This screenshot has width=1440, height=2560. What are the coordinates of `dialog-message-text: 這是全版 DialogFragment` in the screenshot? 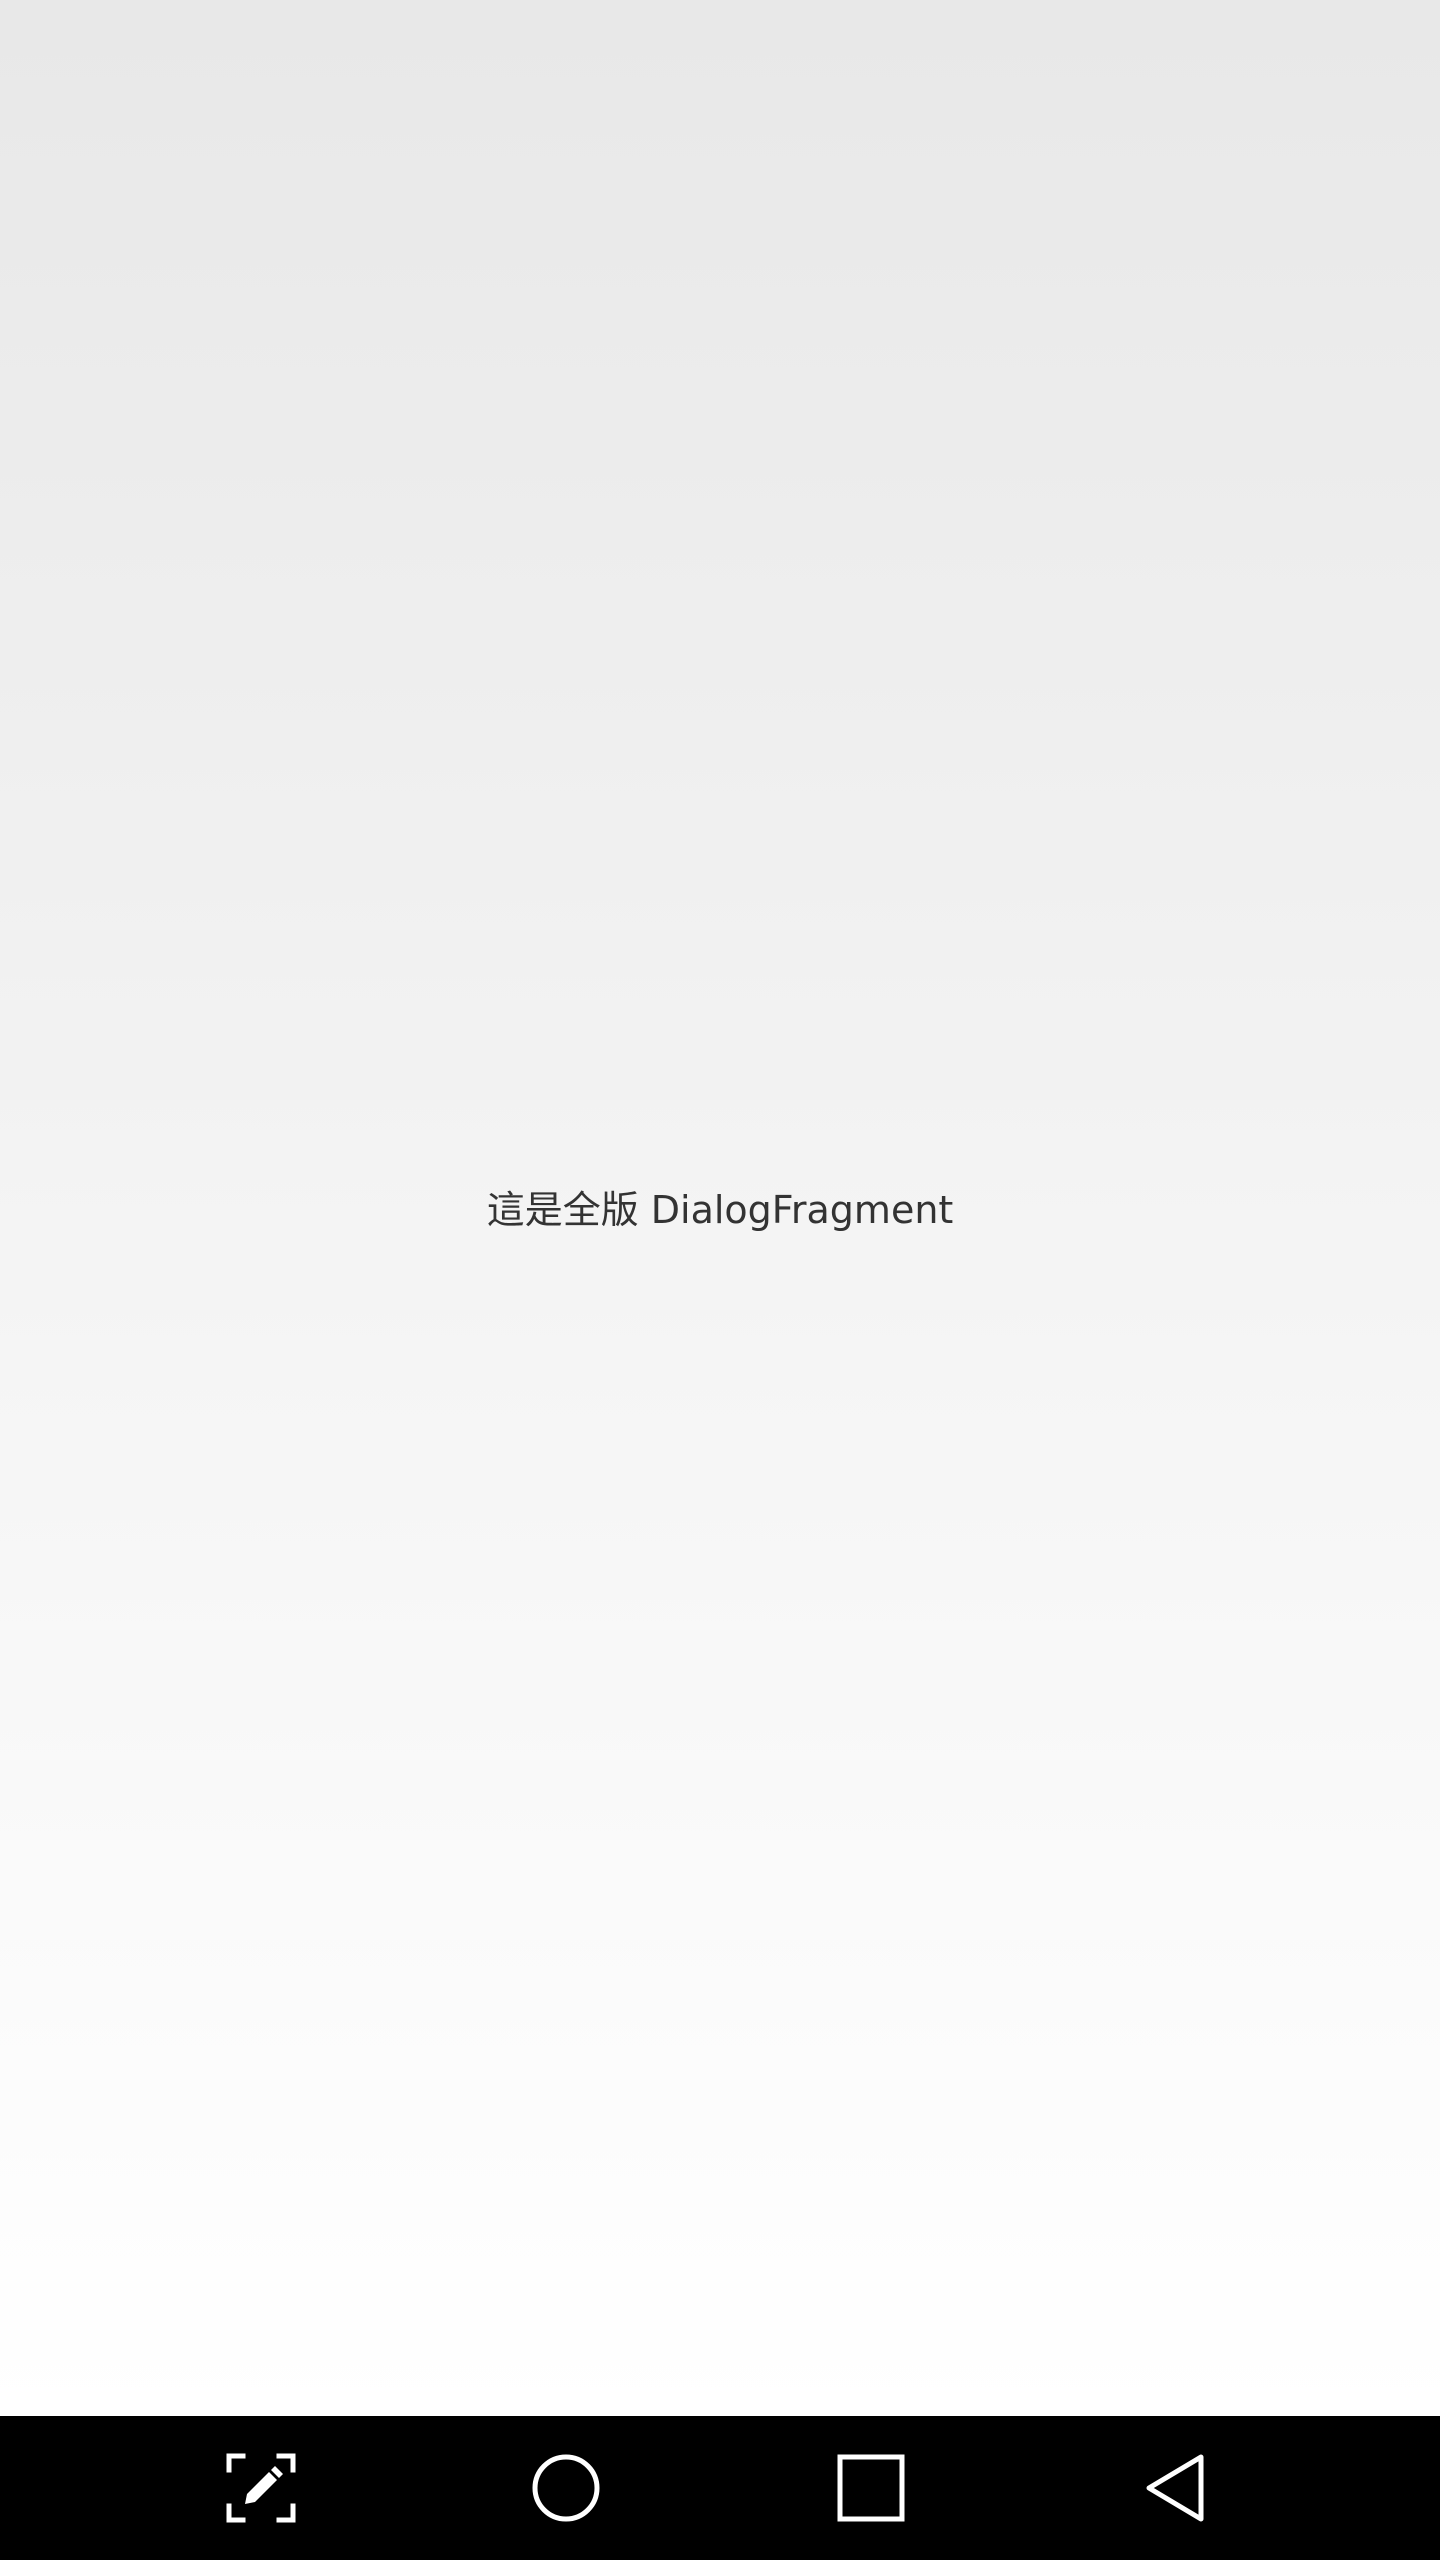 It's located at (720, 1210).